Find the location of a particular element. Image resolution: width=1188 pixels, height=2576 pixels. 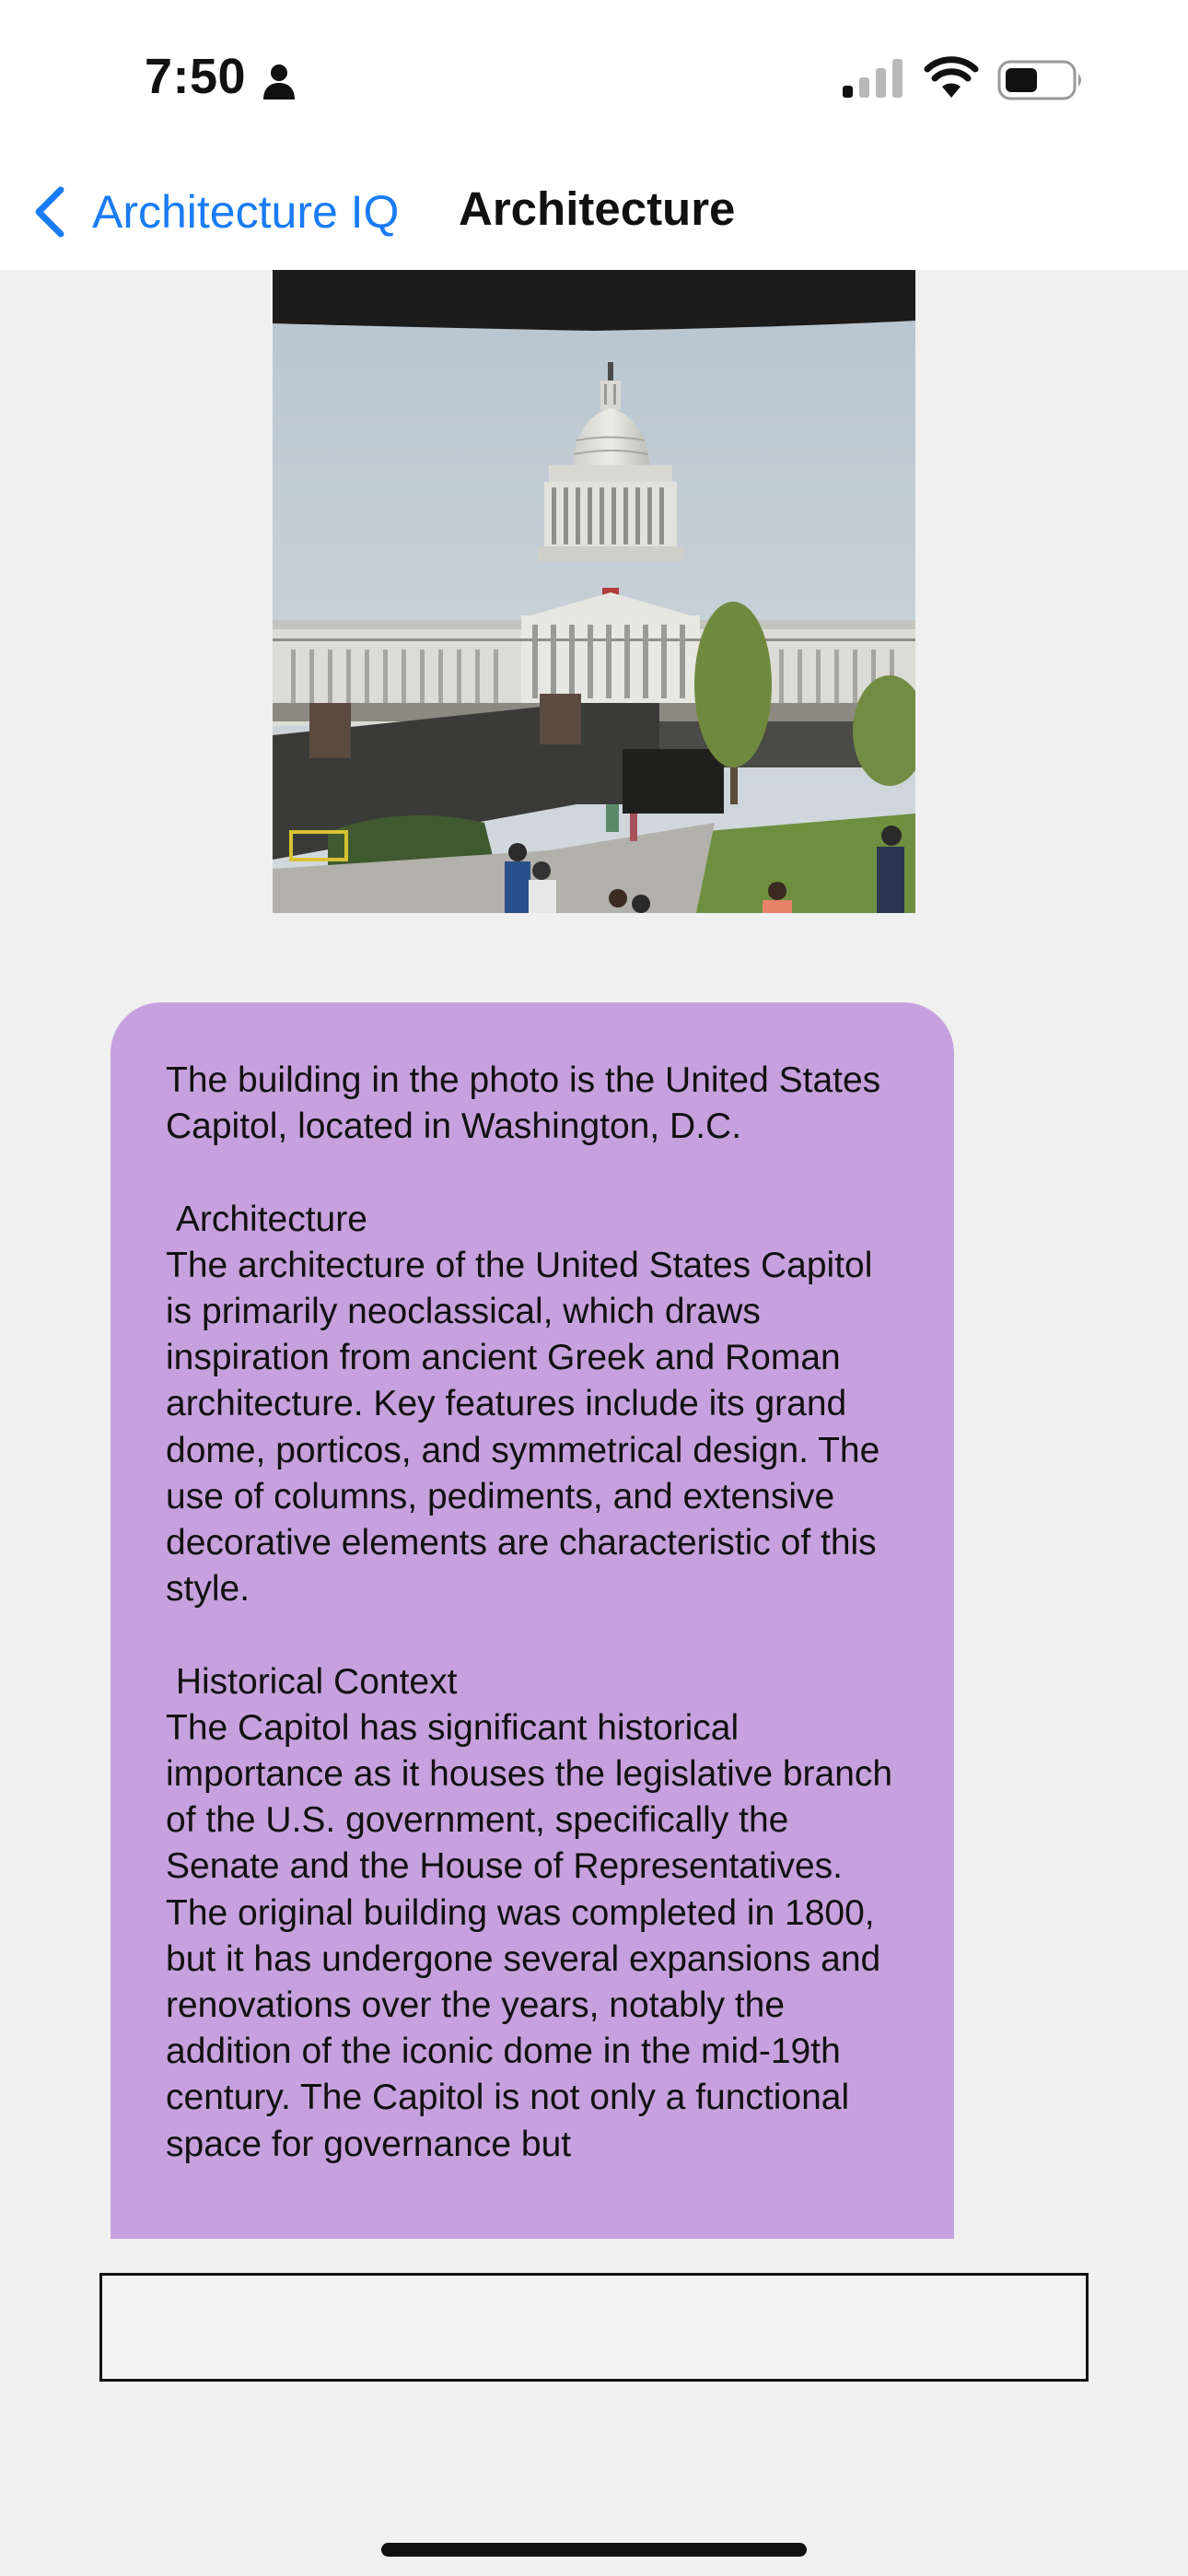

home-indicator is located at coordinates (594, 2550).